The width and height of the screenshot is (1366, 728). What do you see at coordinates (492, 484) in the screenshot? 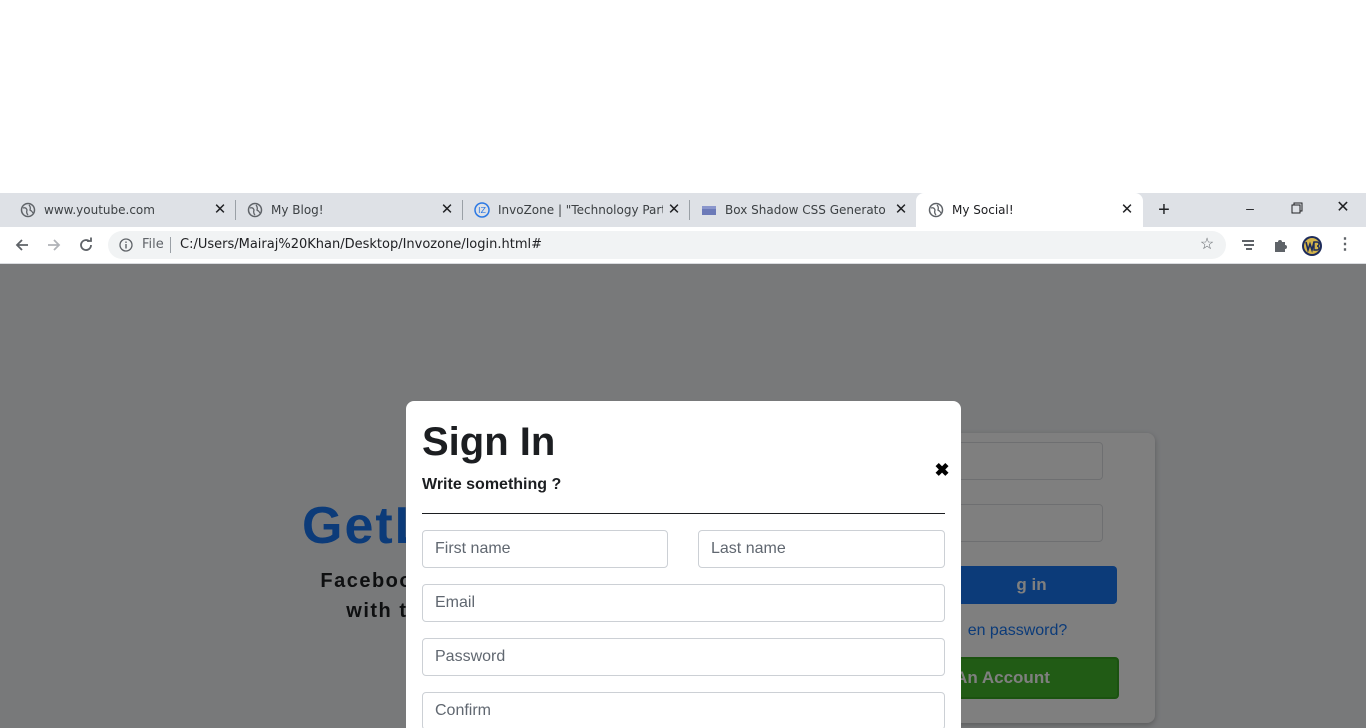
I see `modal-subtitle: Write something ?` at bounding box center [492, 484].